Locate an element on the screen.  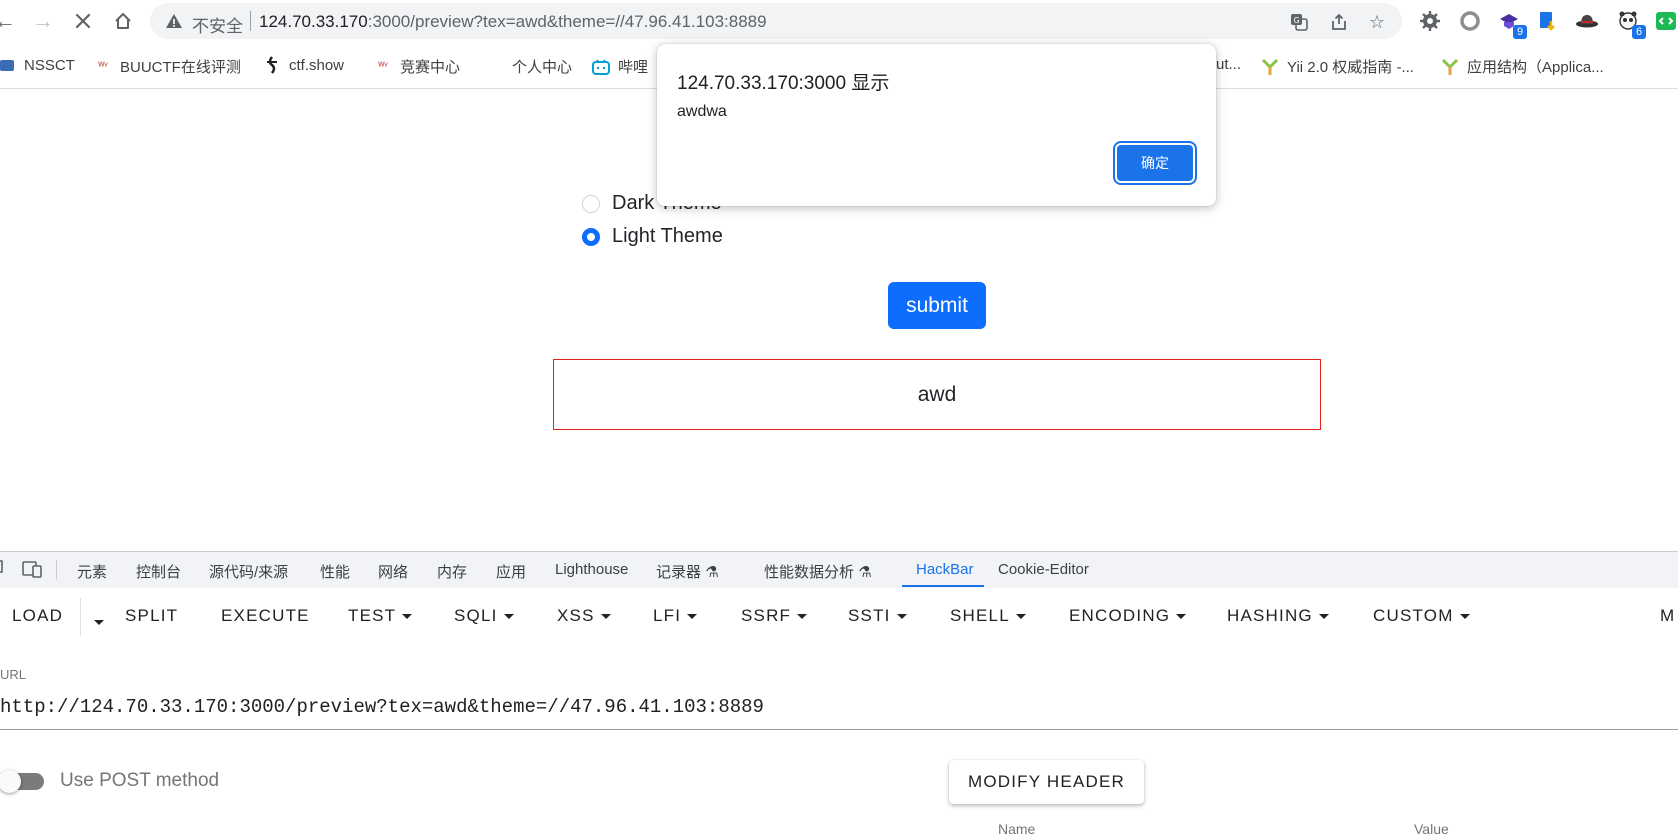
hackbar-hashing-menu: HASHING is located at coordinates (1278, 616).